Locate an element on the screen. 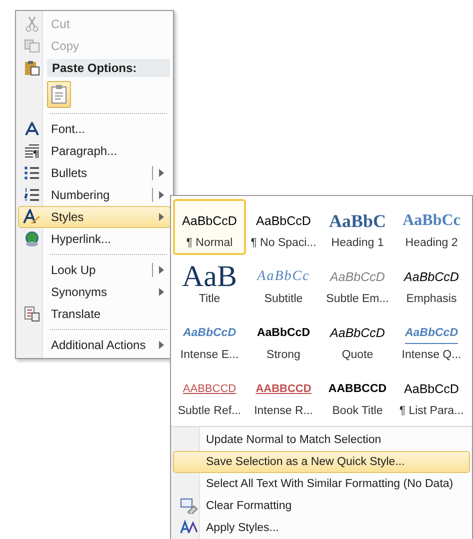 The width and height of the screenshot is (473, 539). style-tile: AaBbC Heading 1 is located at coordinates (357, 227).